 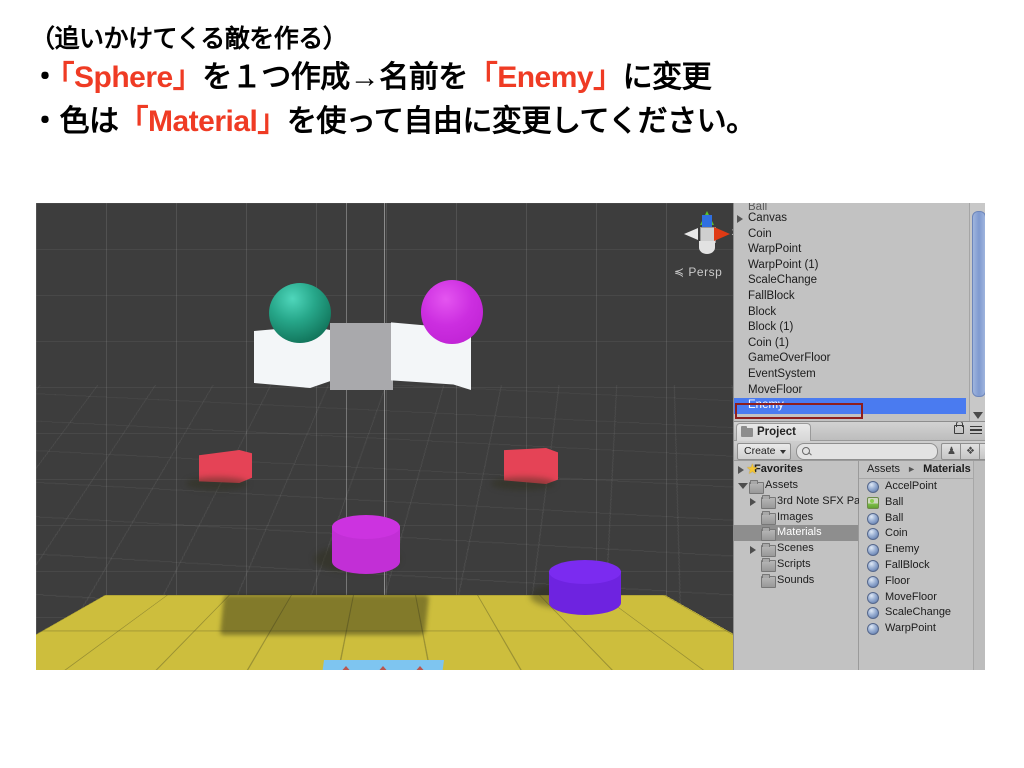 I want to click on heading-segment-2: を１つ作成→名前を, so click(x=335, y=77).